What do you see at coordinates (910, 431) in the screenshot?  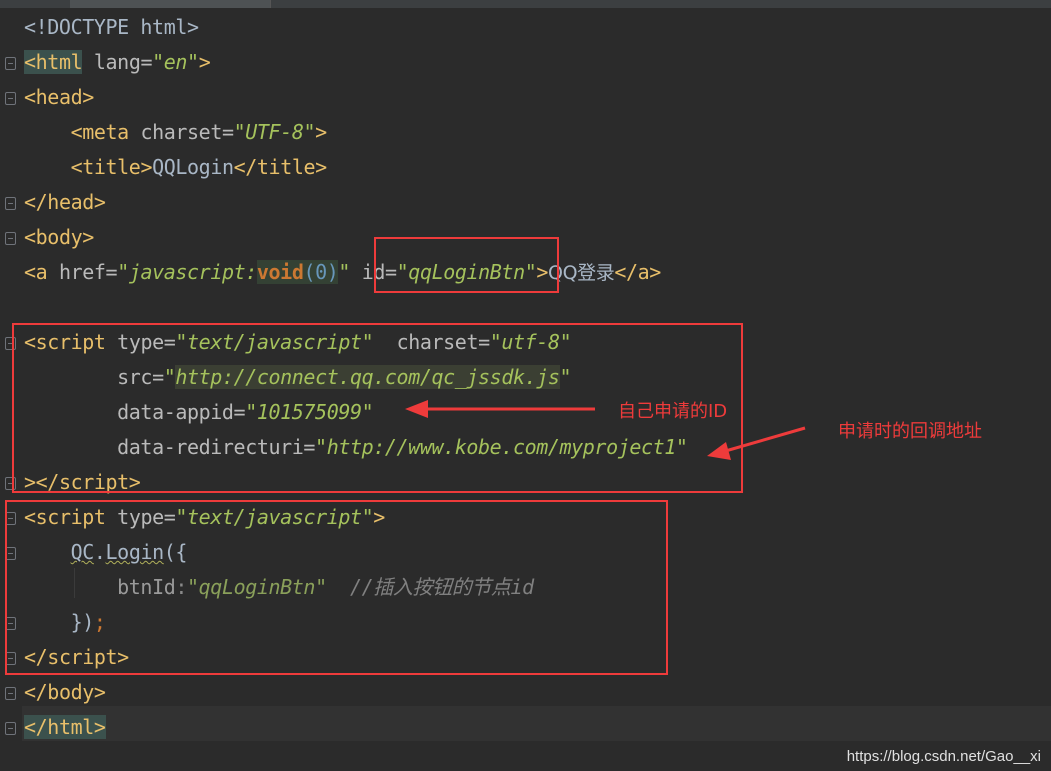 I see `redirect-annotation: 申请时的回调地址` at bounding box center [910, 431].